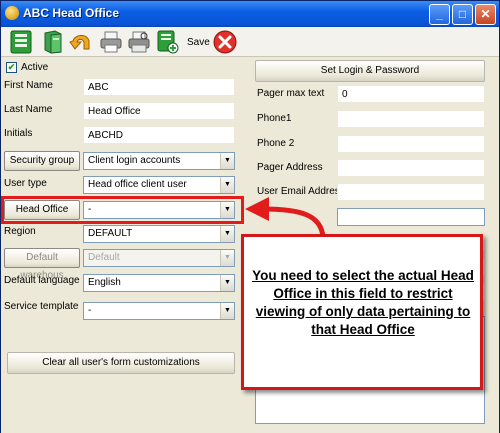  Describe the element at coordinates (370, 71) in the screenshot. I see `set-login-password-button: Set Login & Password` at that location.